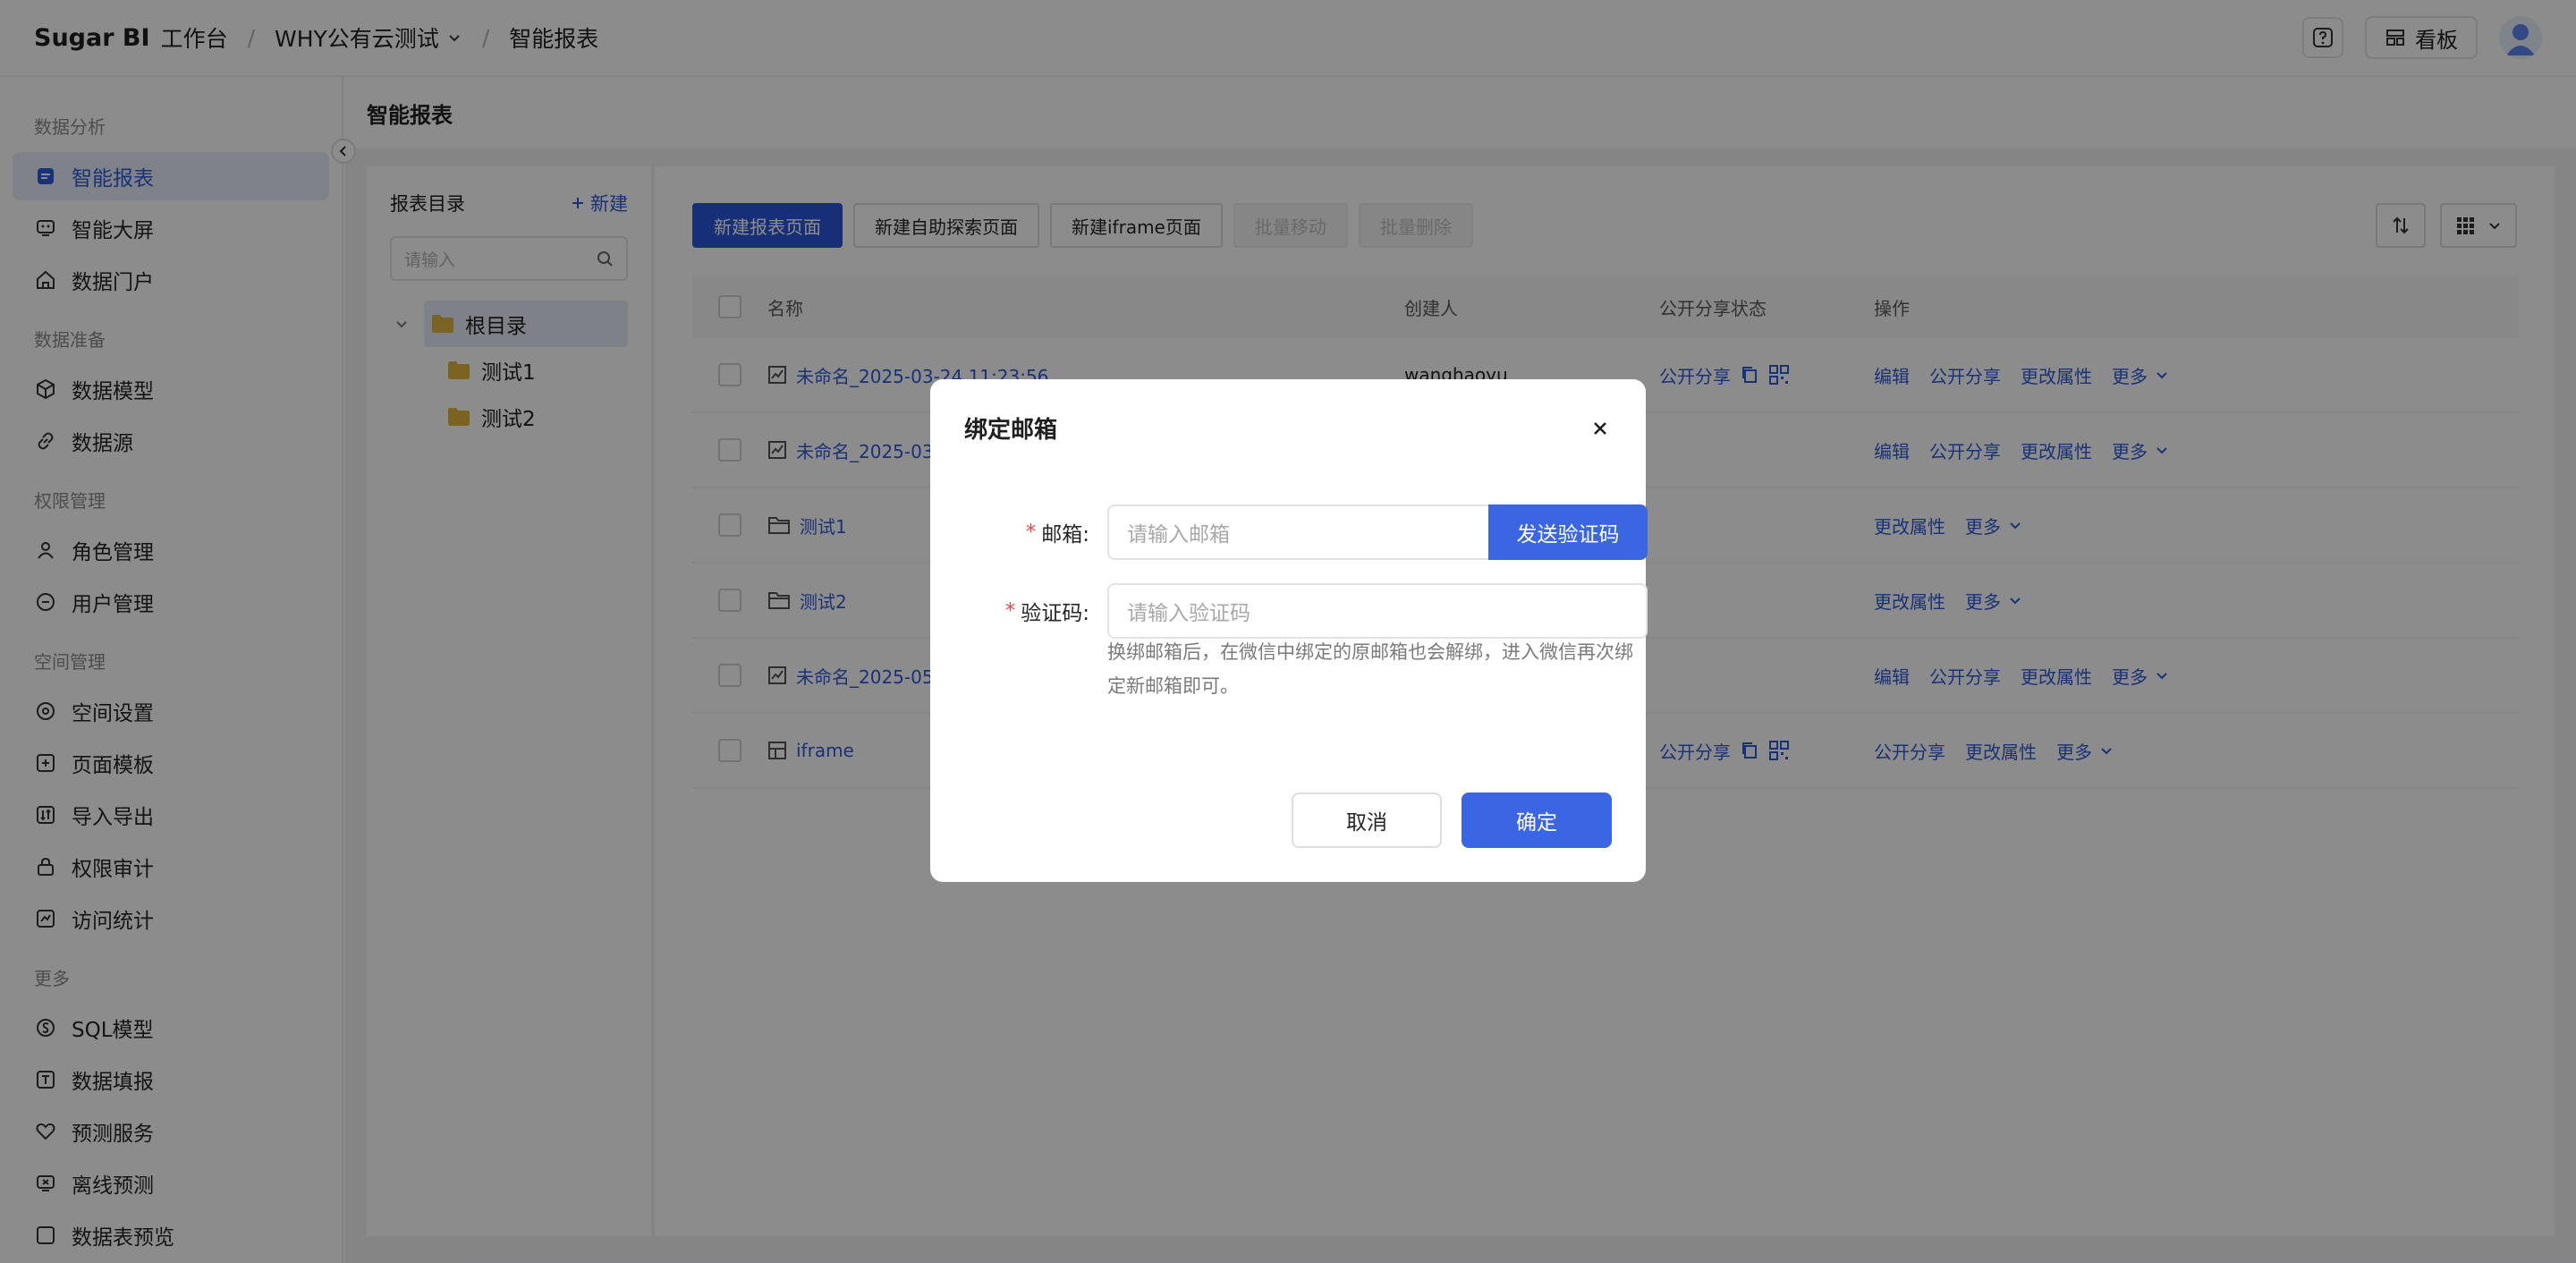 The height and width of the screenshot is (1263, 2576). I want to click on verification-code-input: 请输入验证码, so click(1377, 611).